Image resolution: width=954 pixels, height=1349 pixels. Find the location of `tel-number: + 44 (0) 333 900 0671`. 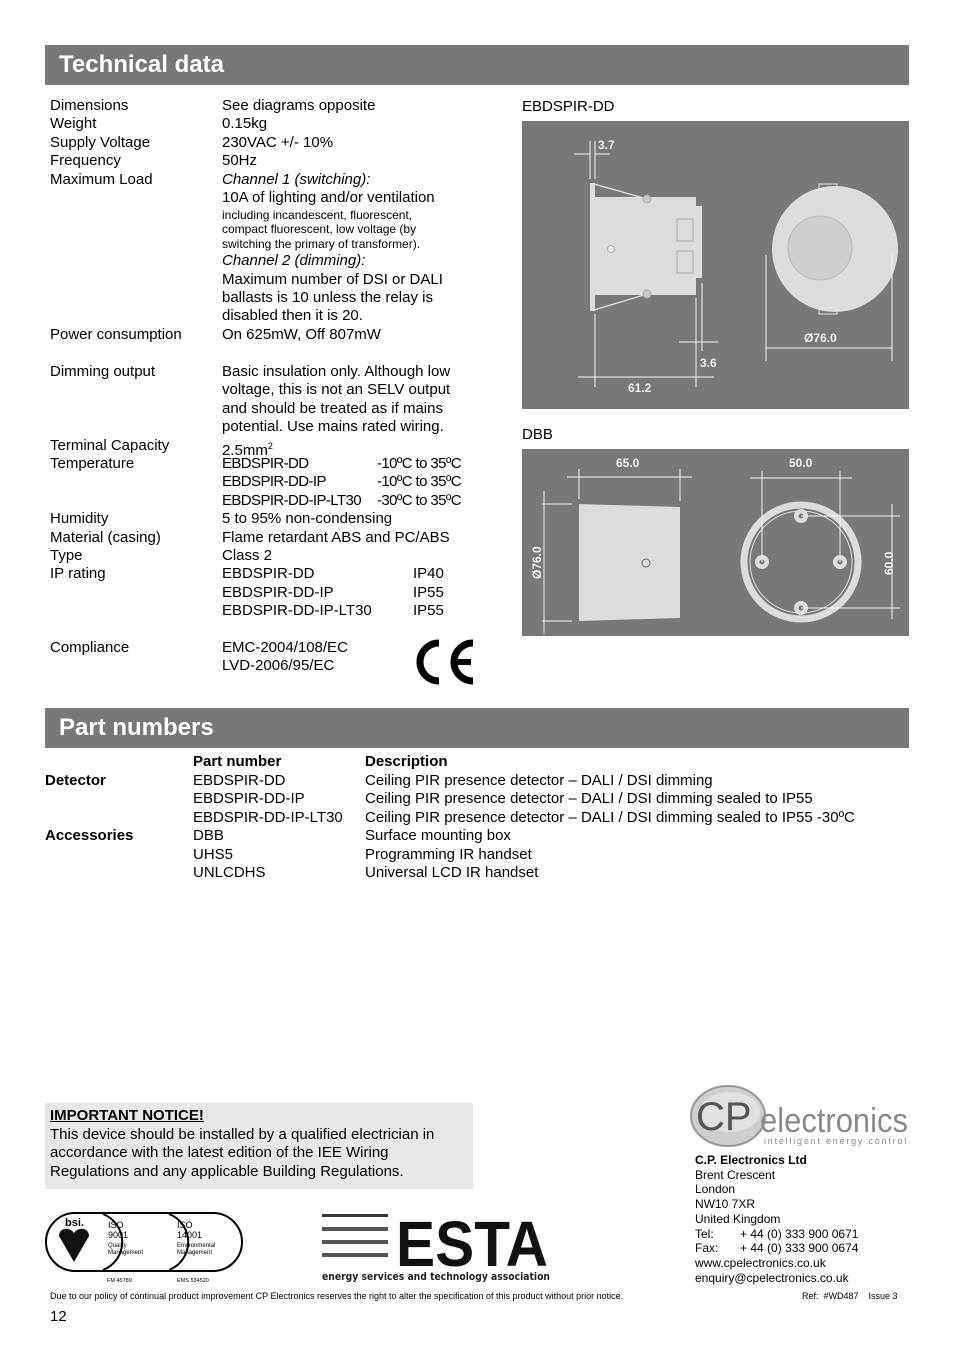

tel-number: + 44 (0) 333 900 0671 is located at coordinates (799, 1233).